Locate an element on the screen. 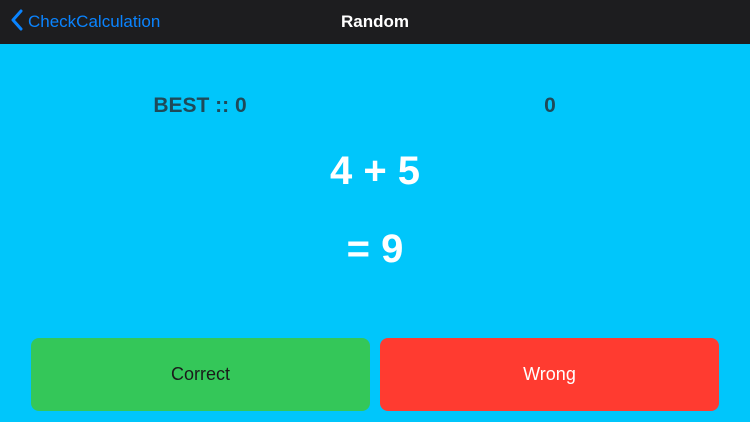 The image size is (750, 422). wrong-button-label: Wrong is located at coordinates (549, 374).